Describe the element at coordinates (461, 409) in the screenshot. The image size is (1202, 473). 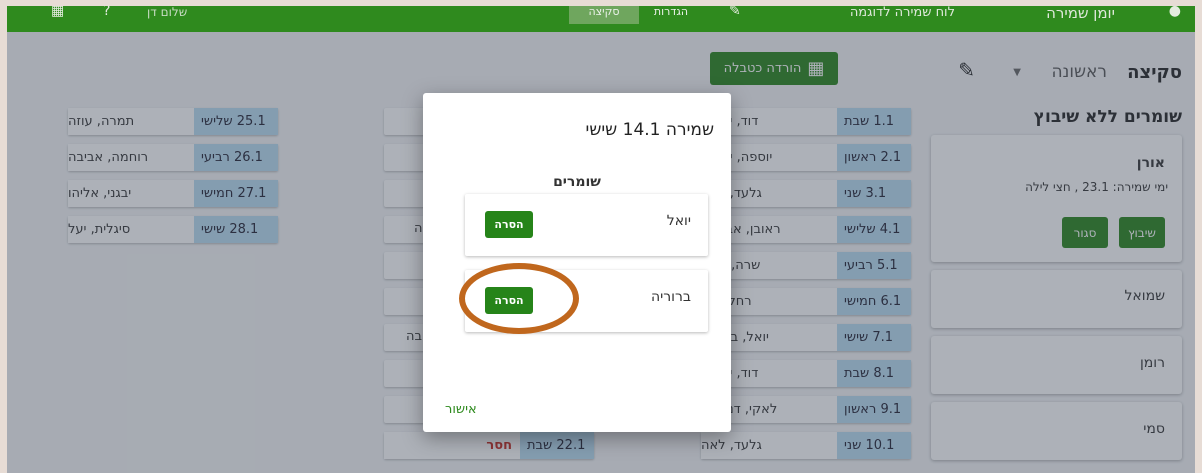
I see `confirm-button: אישור` at that location.